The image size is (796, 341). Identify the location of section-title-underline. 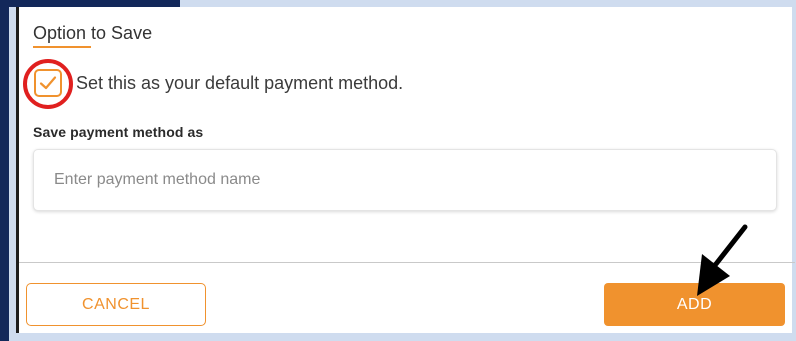
(62, 47).